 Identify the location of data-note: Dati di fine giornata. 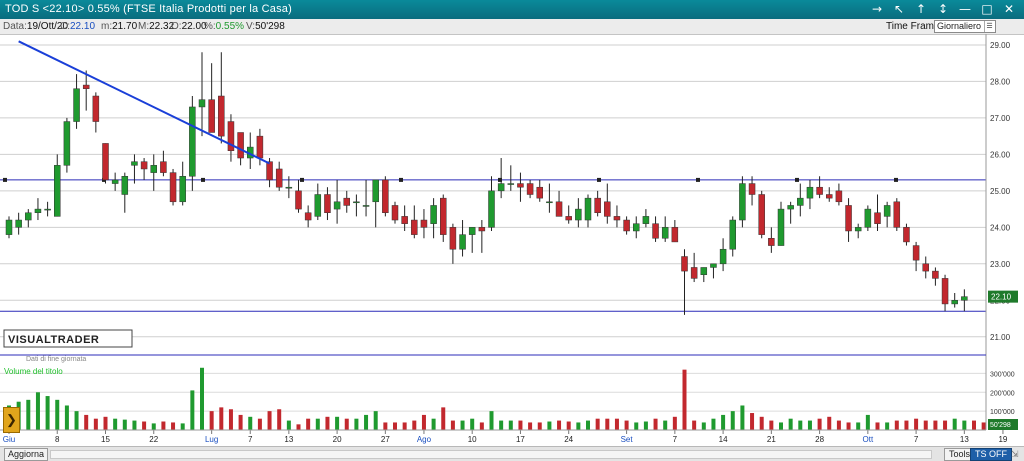
(56, 359).